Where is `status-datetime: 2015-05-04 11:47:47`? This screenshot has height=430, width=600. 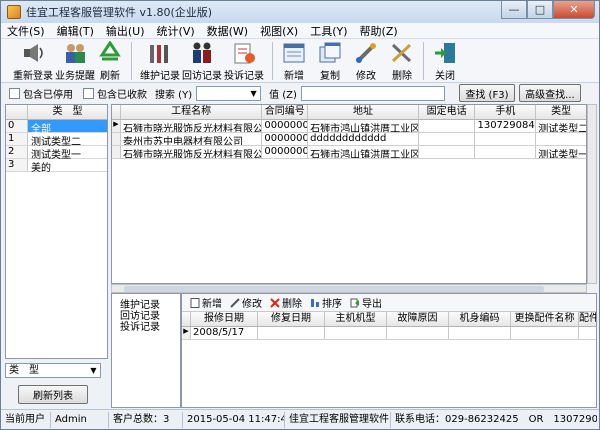
status-datetime: 2015-05-04 11:47:47 is located at coordinates (234, 419).